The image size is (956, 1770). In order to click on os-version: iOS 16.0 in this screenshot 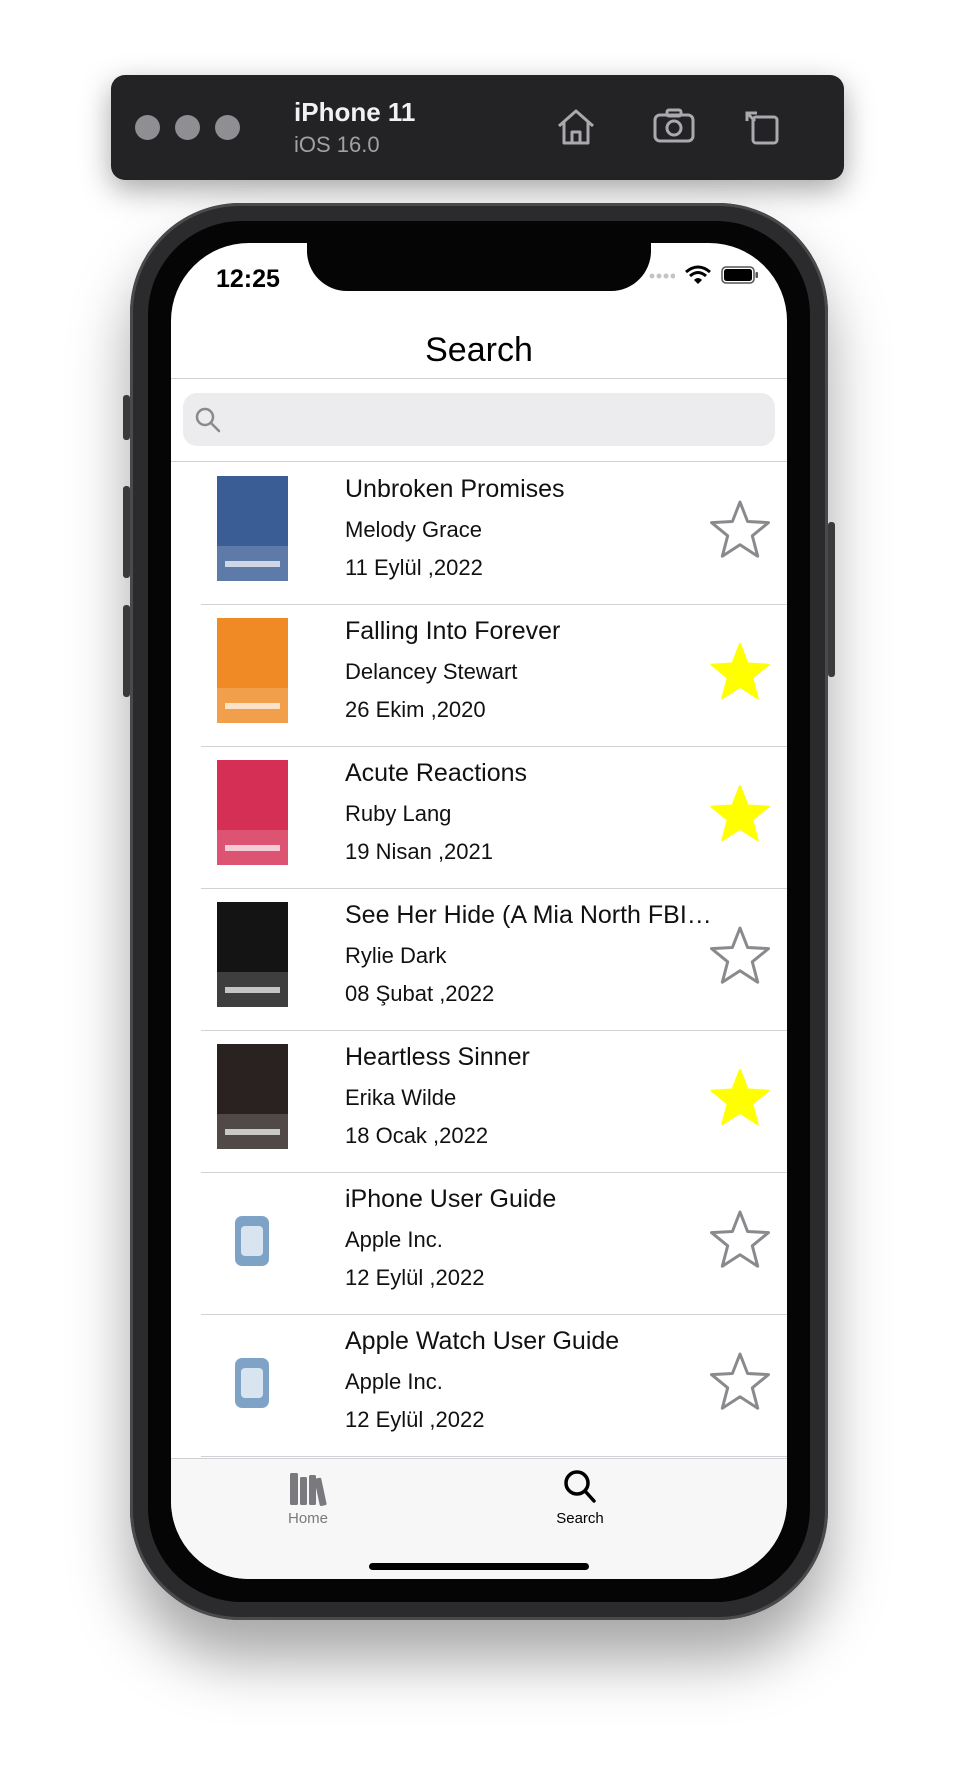, I will do `click(337, 144)`.